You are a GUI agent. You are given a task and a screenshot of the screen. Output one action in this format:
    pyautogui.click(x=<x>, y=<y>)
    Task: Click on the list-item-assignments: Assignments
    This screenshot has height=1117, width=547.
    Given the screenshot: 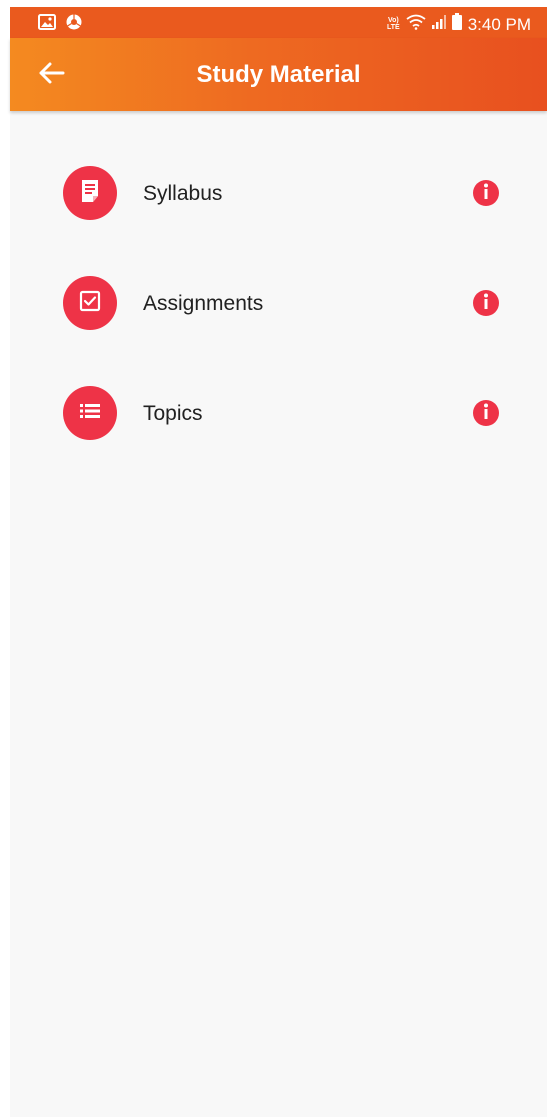 What is the action you would take?
    pyautogui.click(x=278, y=276)
    